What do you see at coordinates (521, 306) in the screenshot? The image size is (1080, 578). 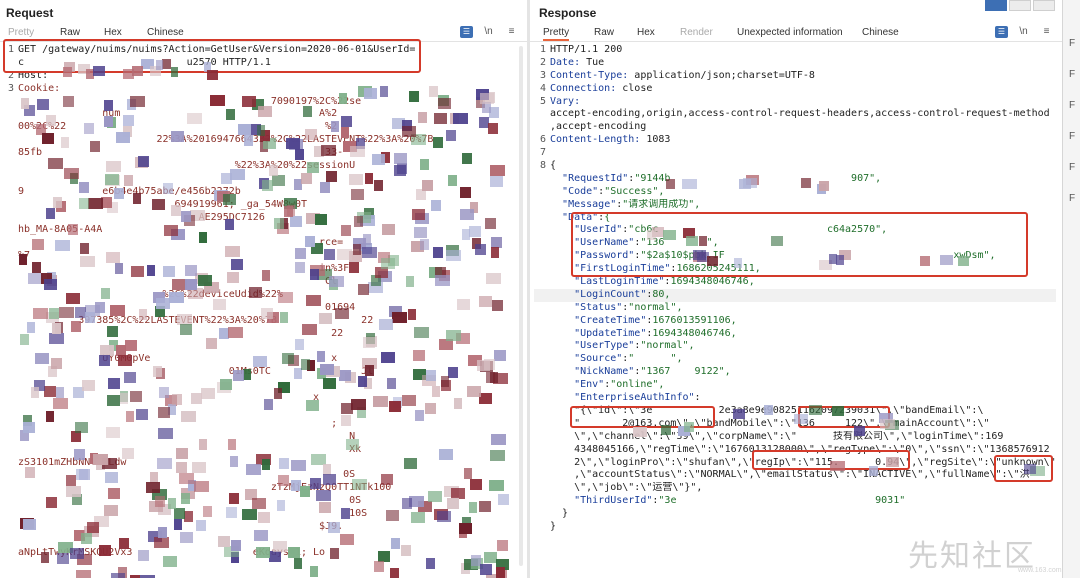 I see `request-scrollbar` at bounding box center [521, 306].